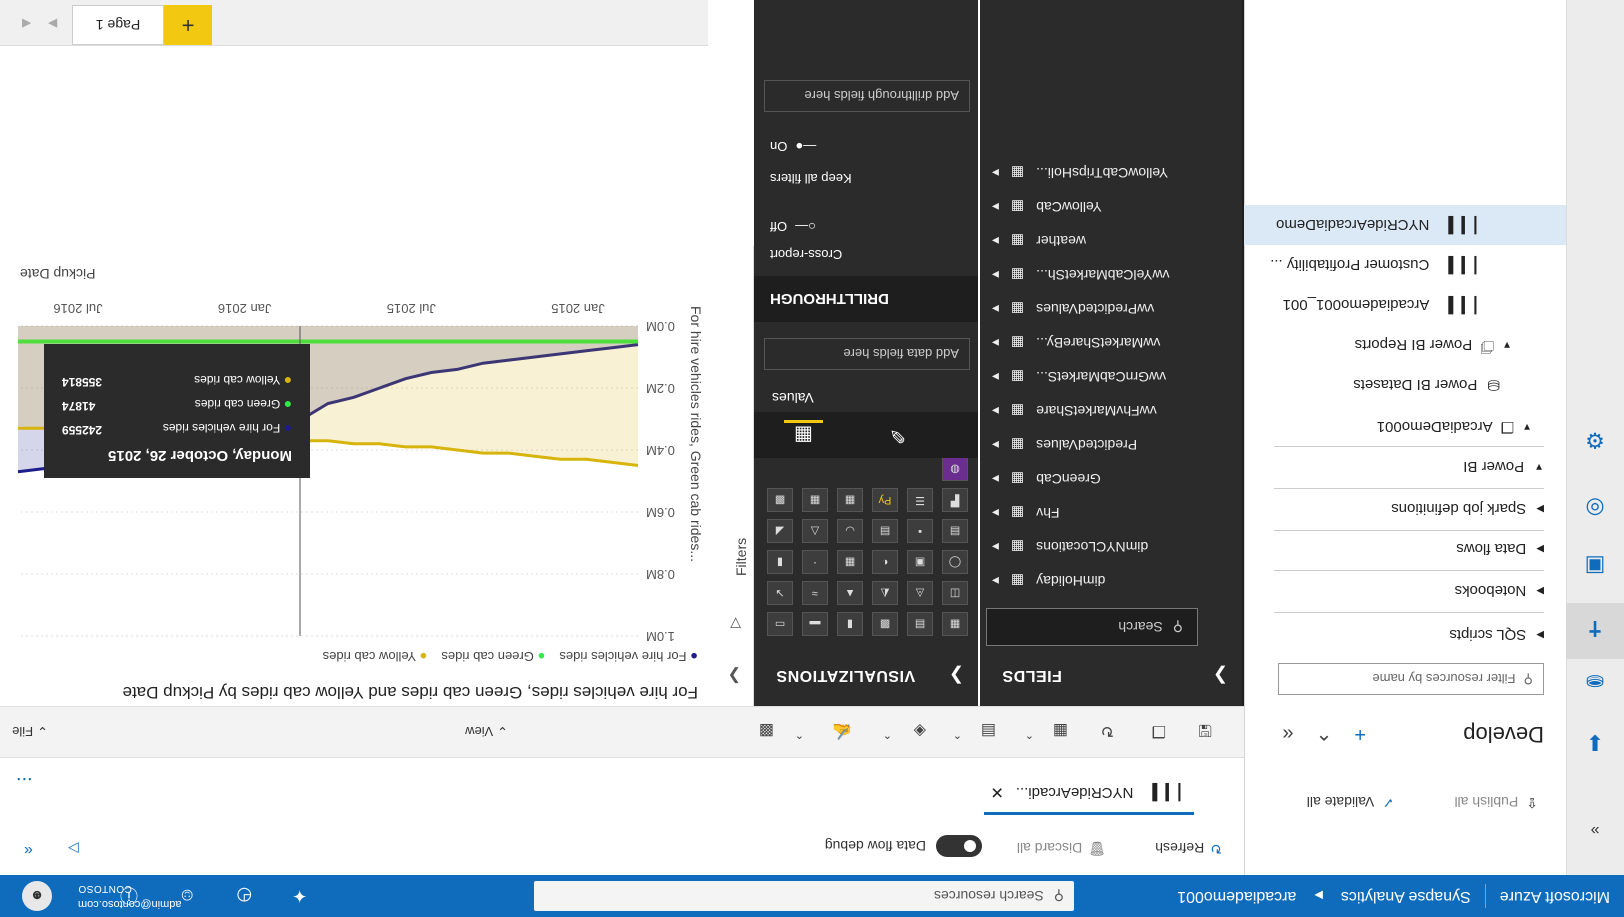 This screenshot has height=917, width=1624. What do you see at coordinates (1064, 445) in the screenshot?
I see `field-table: PredictedValues ▦ ▶` at bounding box center [1064, 445].